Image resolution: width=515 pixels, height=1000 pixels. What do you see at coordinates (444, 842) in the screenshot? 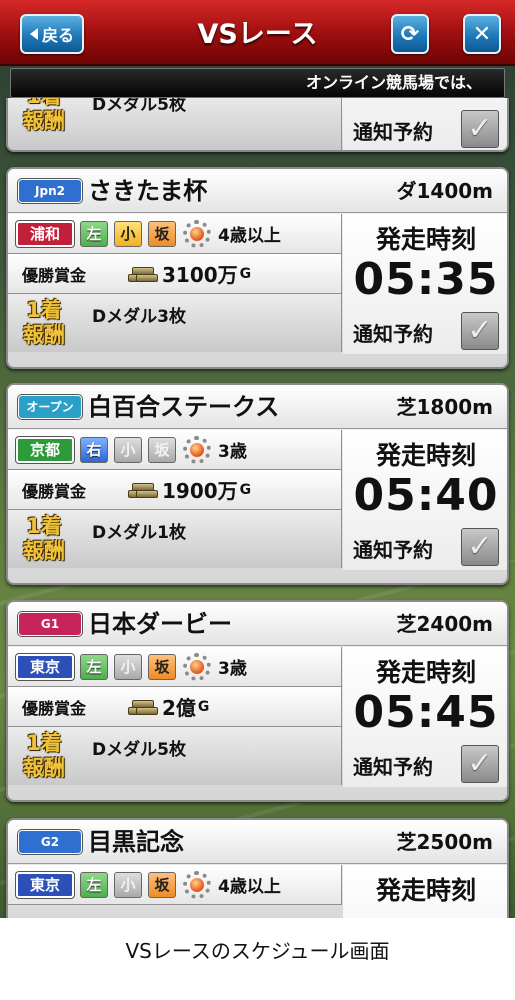
I see `race-distance: 芝2500m` at bounding box center [444, 842].